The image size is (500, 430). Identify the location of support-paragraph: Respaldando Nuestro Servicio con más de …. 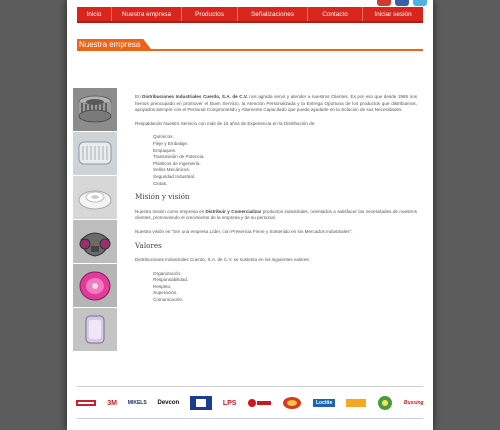
(225, 123).